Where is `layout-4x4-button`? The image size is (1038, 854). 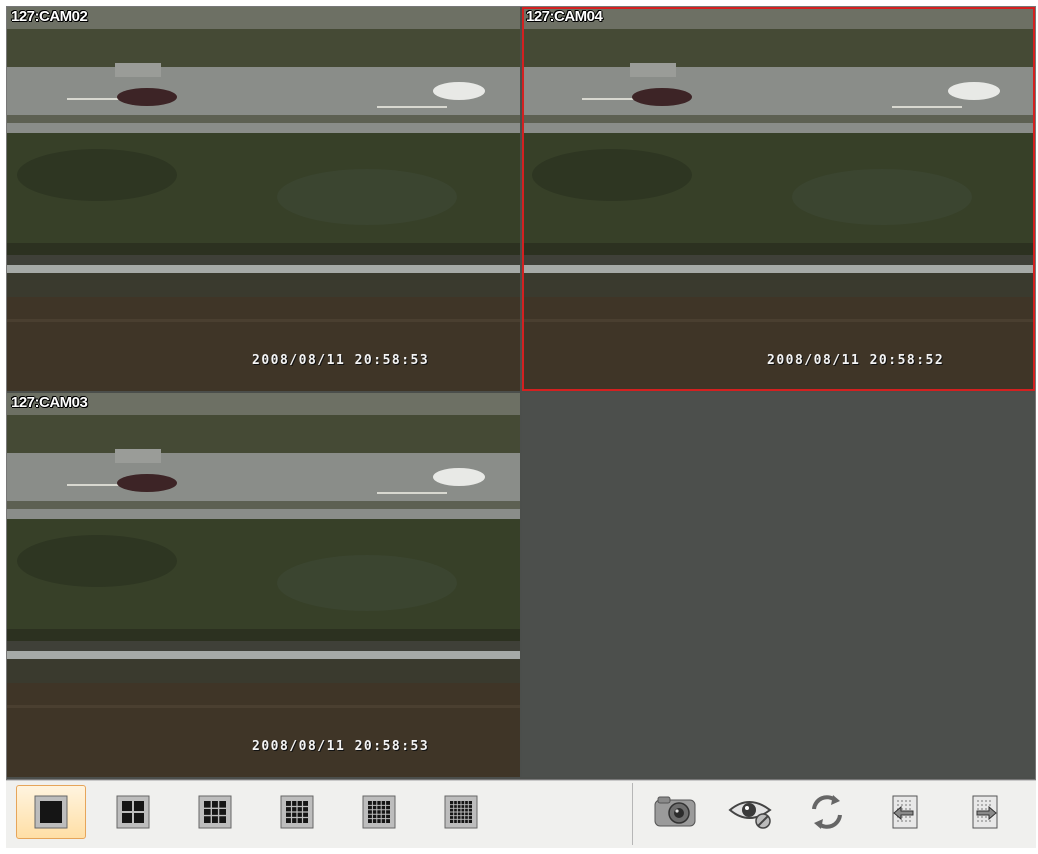 layout-4x4-button is located at coordinates (297, 812).